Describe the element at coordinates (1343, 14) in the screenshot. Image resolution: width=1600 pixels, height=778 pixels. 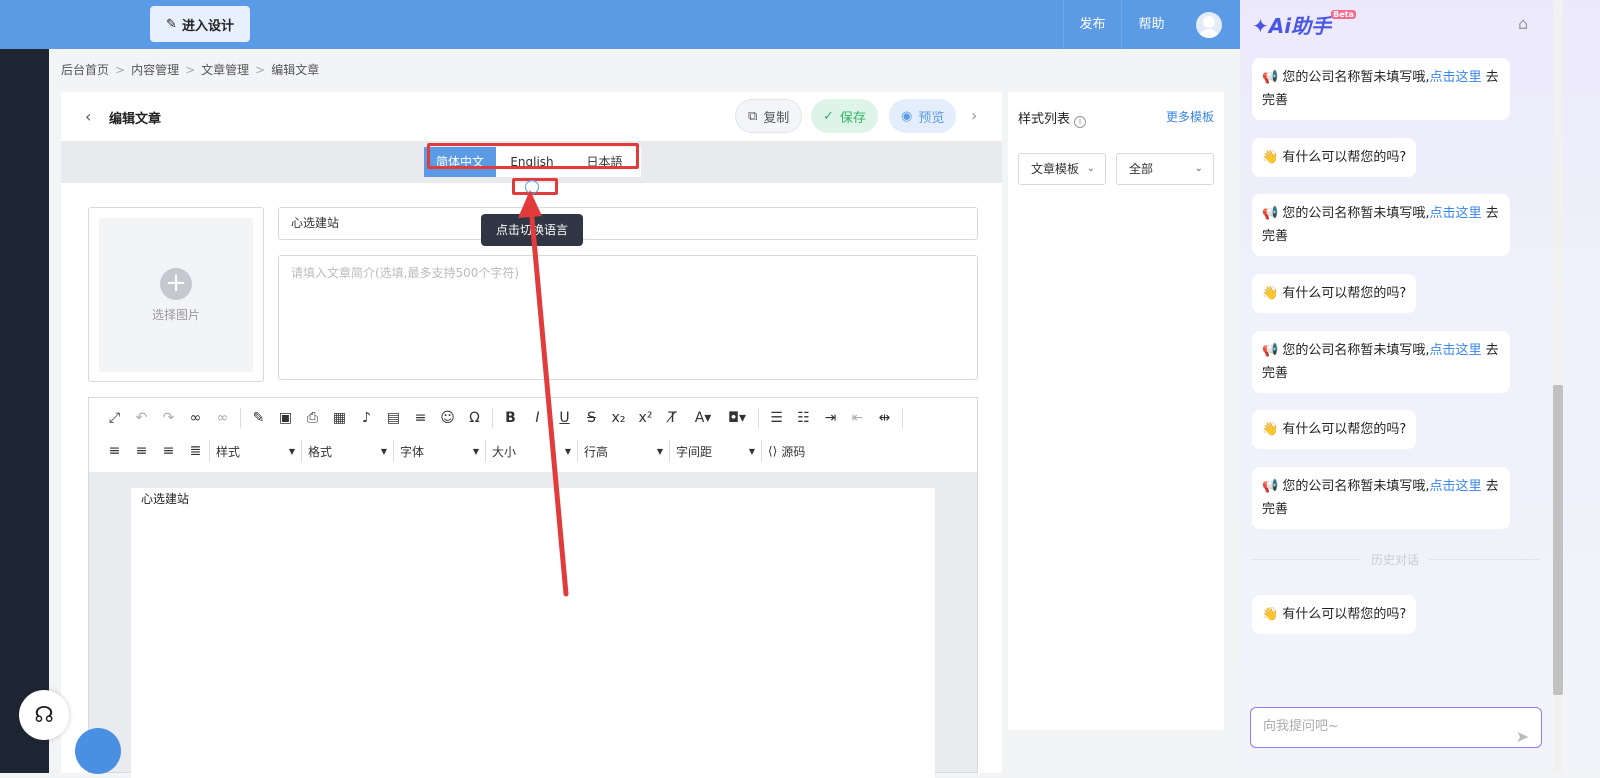
I see `beta-badge: Beta` at that location.